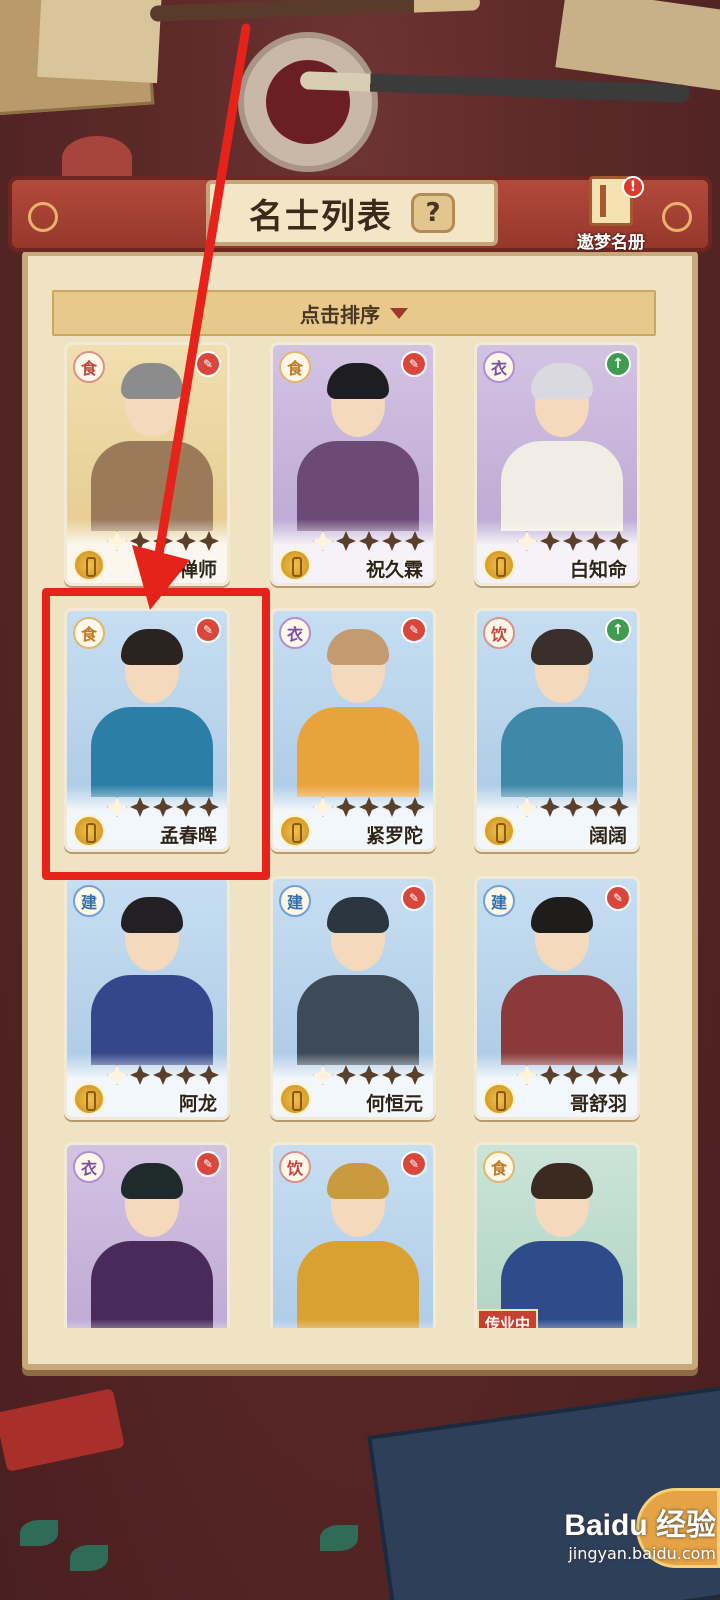 The height and width of the screenshot is (1600, 720). Describe the element at coordinates (97, 158) in the screenshot. I see `flower-decoration` at that location.